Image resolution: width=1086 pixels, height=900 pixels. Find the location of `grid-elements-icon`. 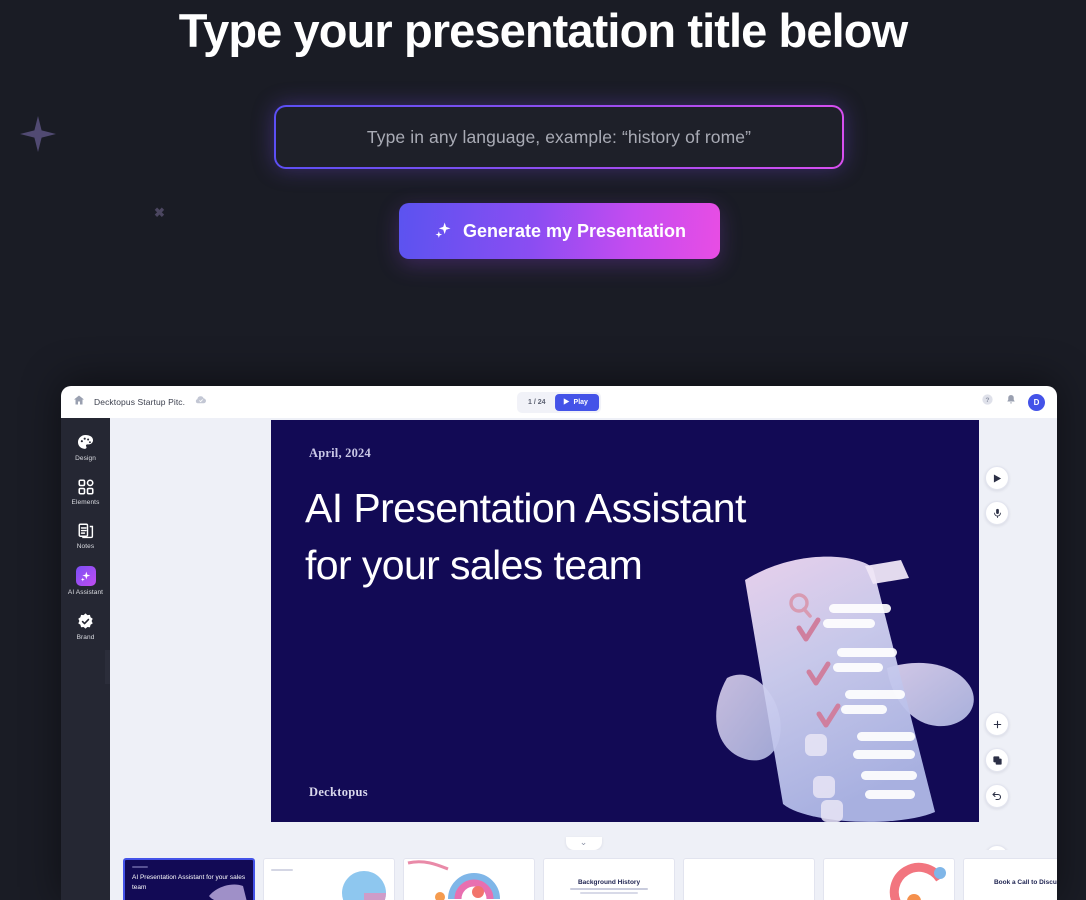

grid-elements-icon is located at coordinates (86, 487).